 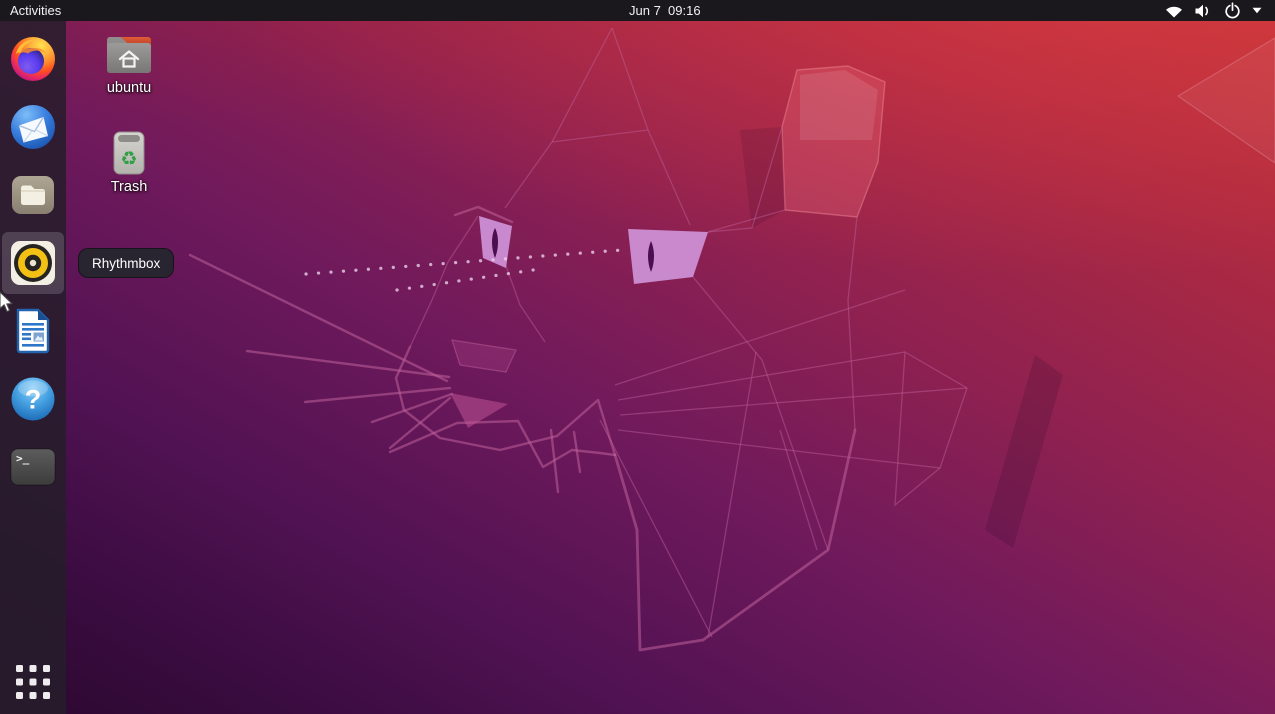 What do you see at coordinates (1174, 11) in the screenshot?
I see `wifi-icon` at bounding box center [1174, 11].